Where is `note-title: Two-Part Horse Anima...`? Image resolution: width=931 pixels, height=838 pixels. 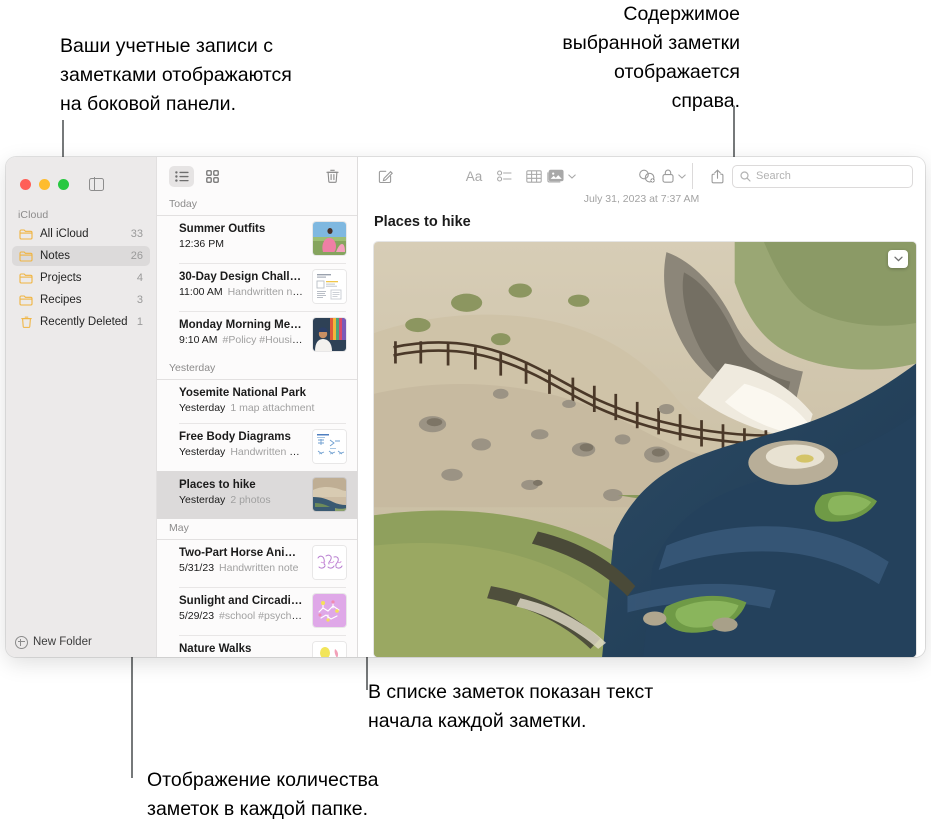
note-title: Two-Part Horse Anima... is located at coordinates (242, 553).